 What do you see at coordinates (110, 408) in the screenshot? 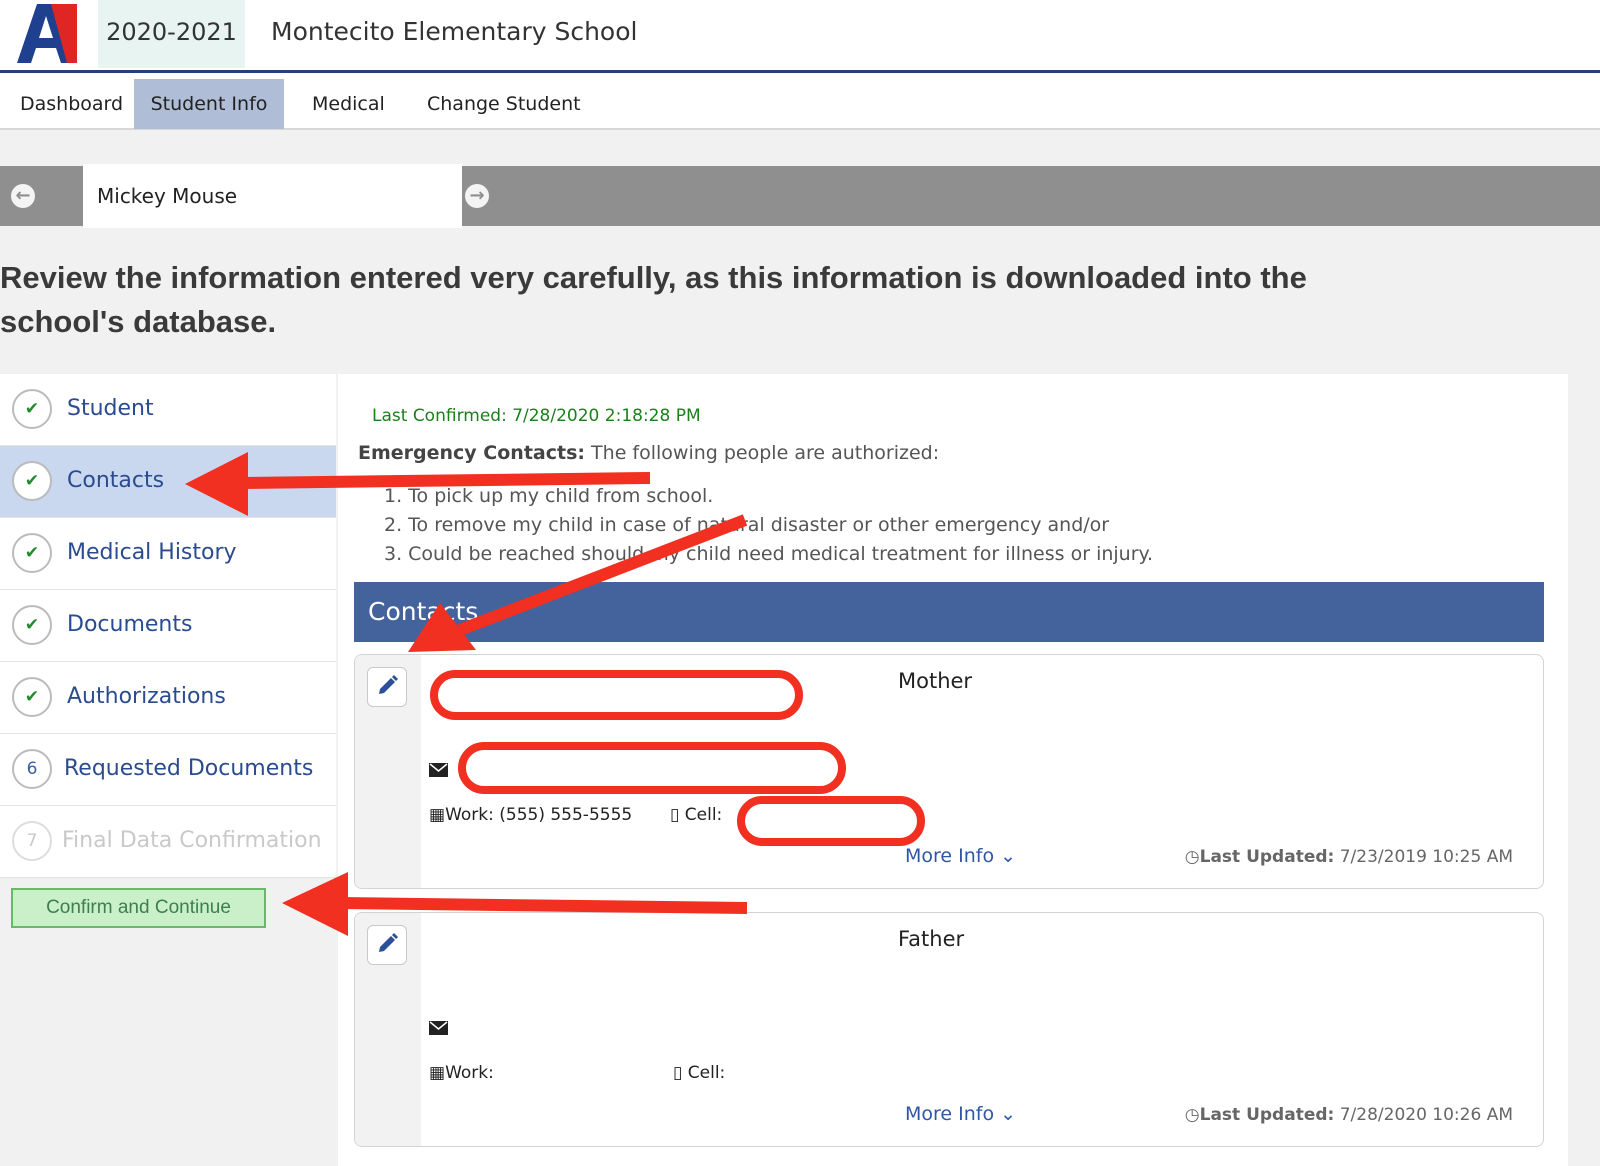
I see `step-label: Student` at bounding box center [110, 408].